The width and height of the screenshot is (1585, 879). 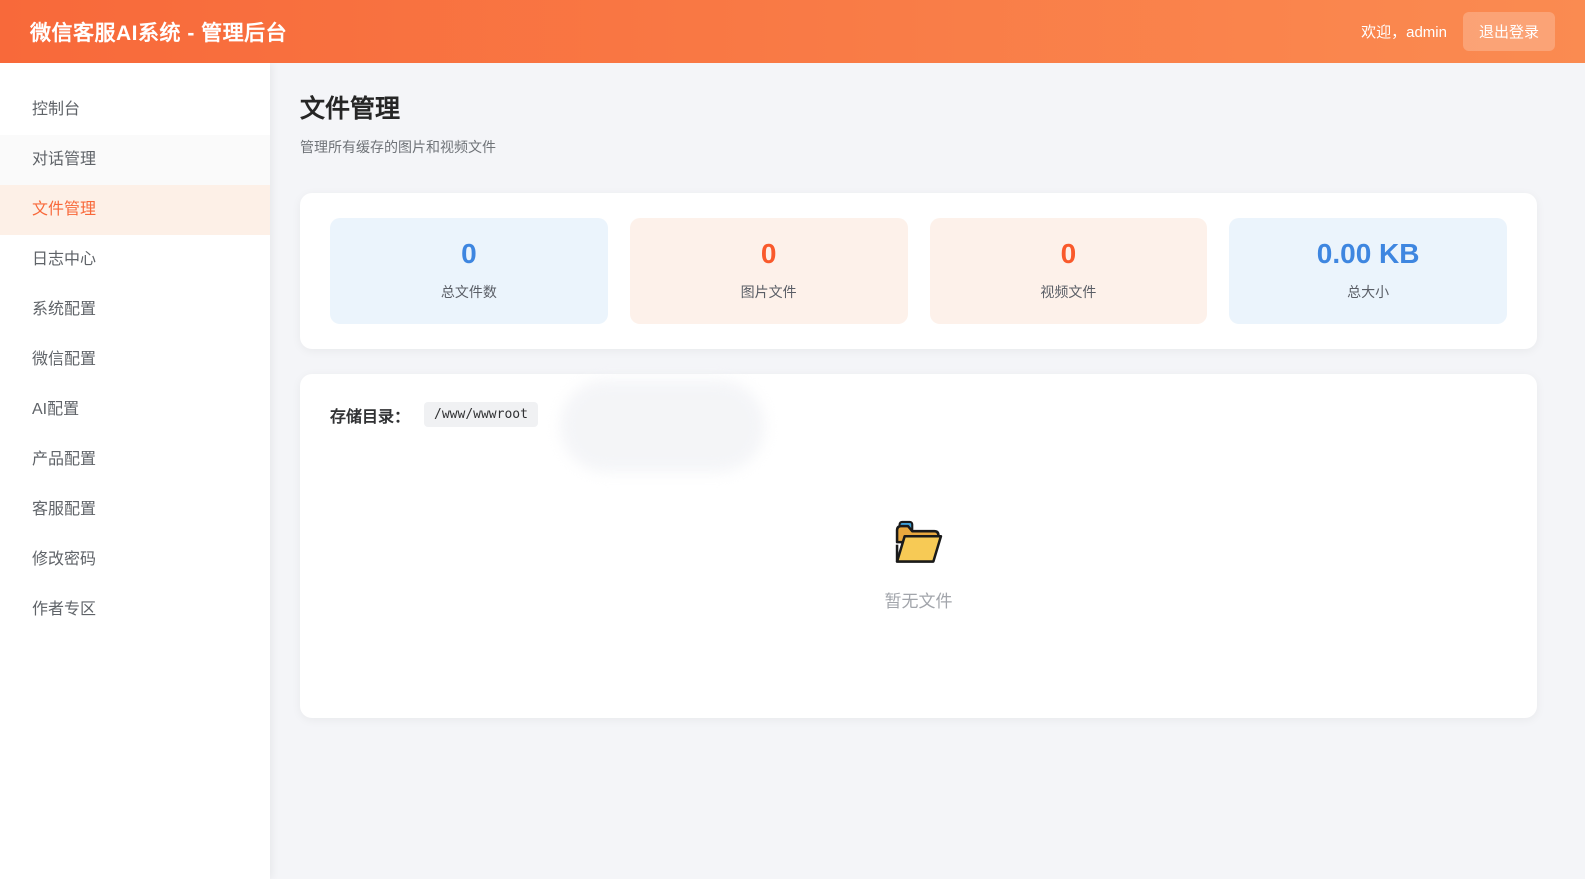 I want to click on stat-card-video-files: 0 视频文件, so click(x=1068, y=271).